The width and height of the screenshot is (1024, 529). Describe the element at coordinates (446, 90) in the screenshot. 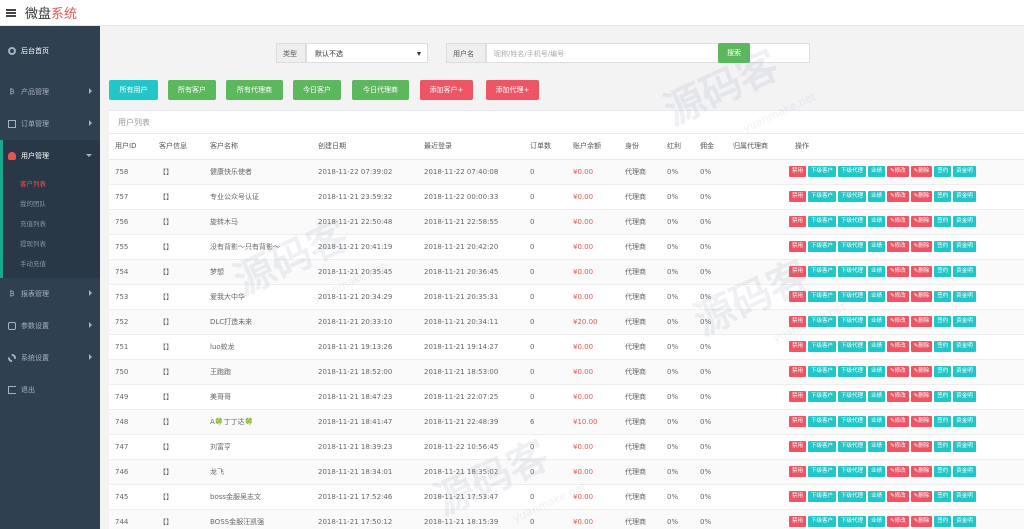

I see `add-customer-button: 添加客户+` at that location.